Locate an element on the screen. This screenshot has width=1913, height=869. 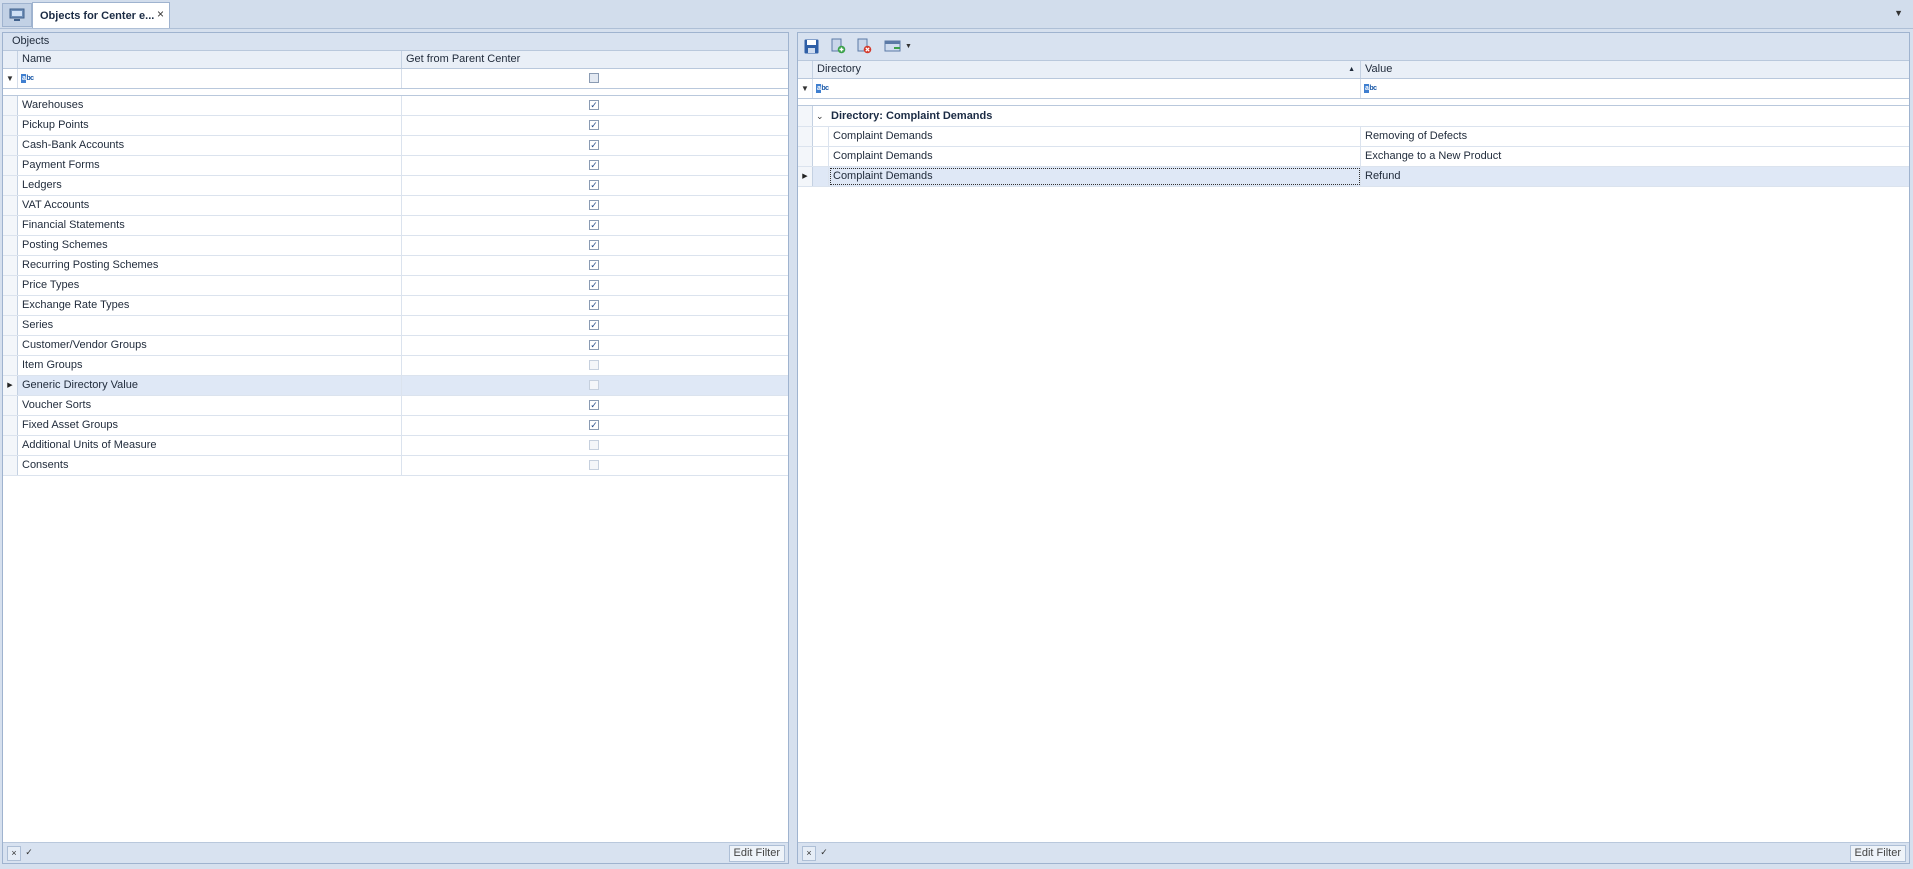
table-row: Exchange Rate Types ✓ is located at coordinates (395, 306).